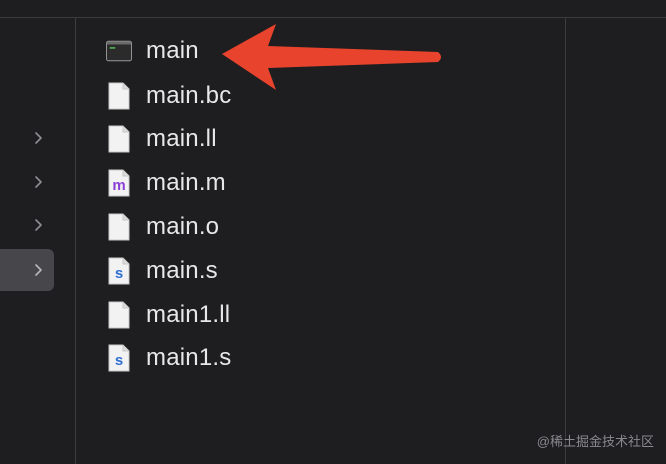 Image resolution: width=666 pixels, height=464 pixels. I want to click on red-arrow-annotation-icon, so click(331, 57).